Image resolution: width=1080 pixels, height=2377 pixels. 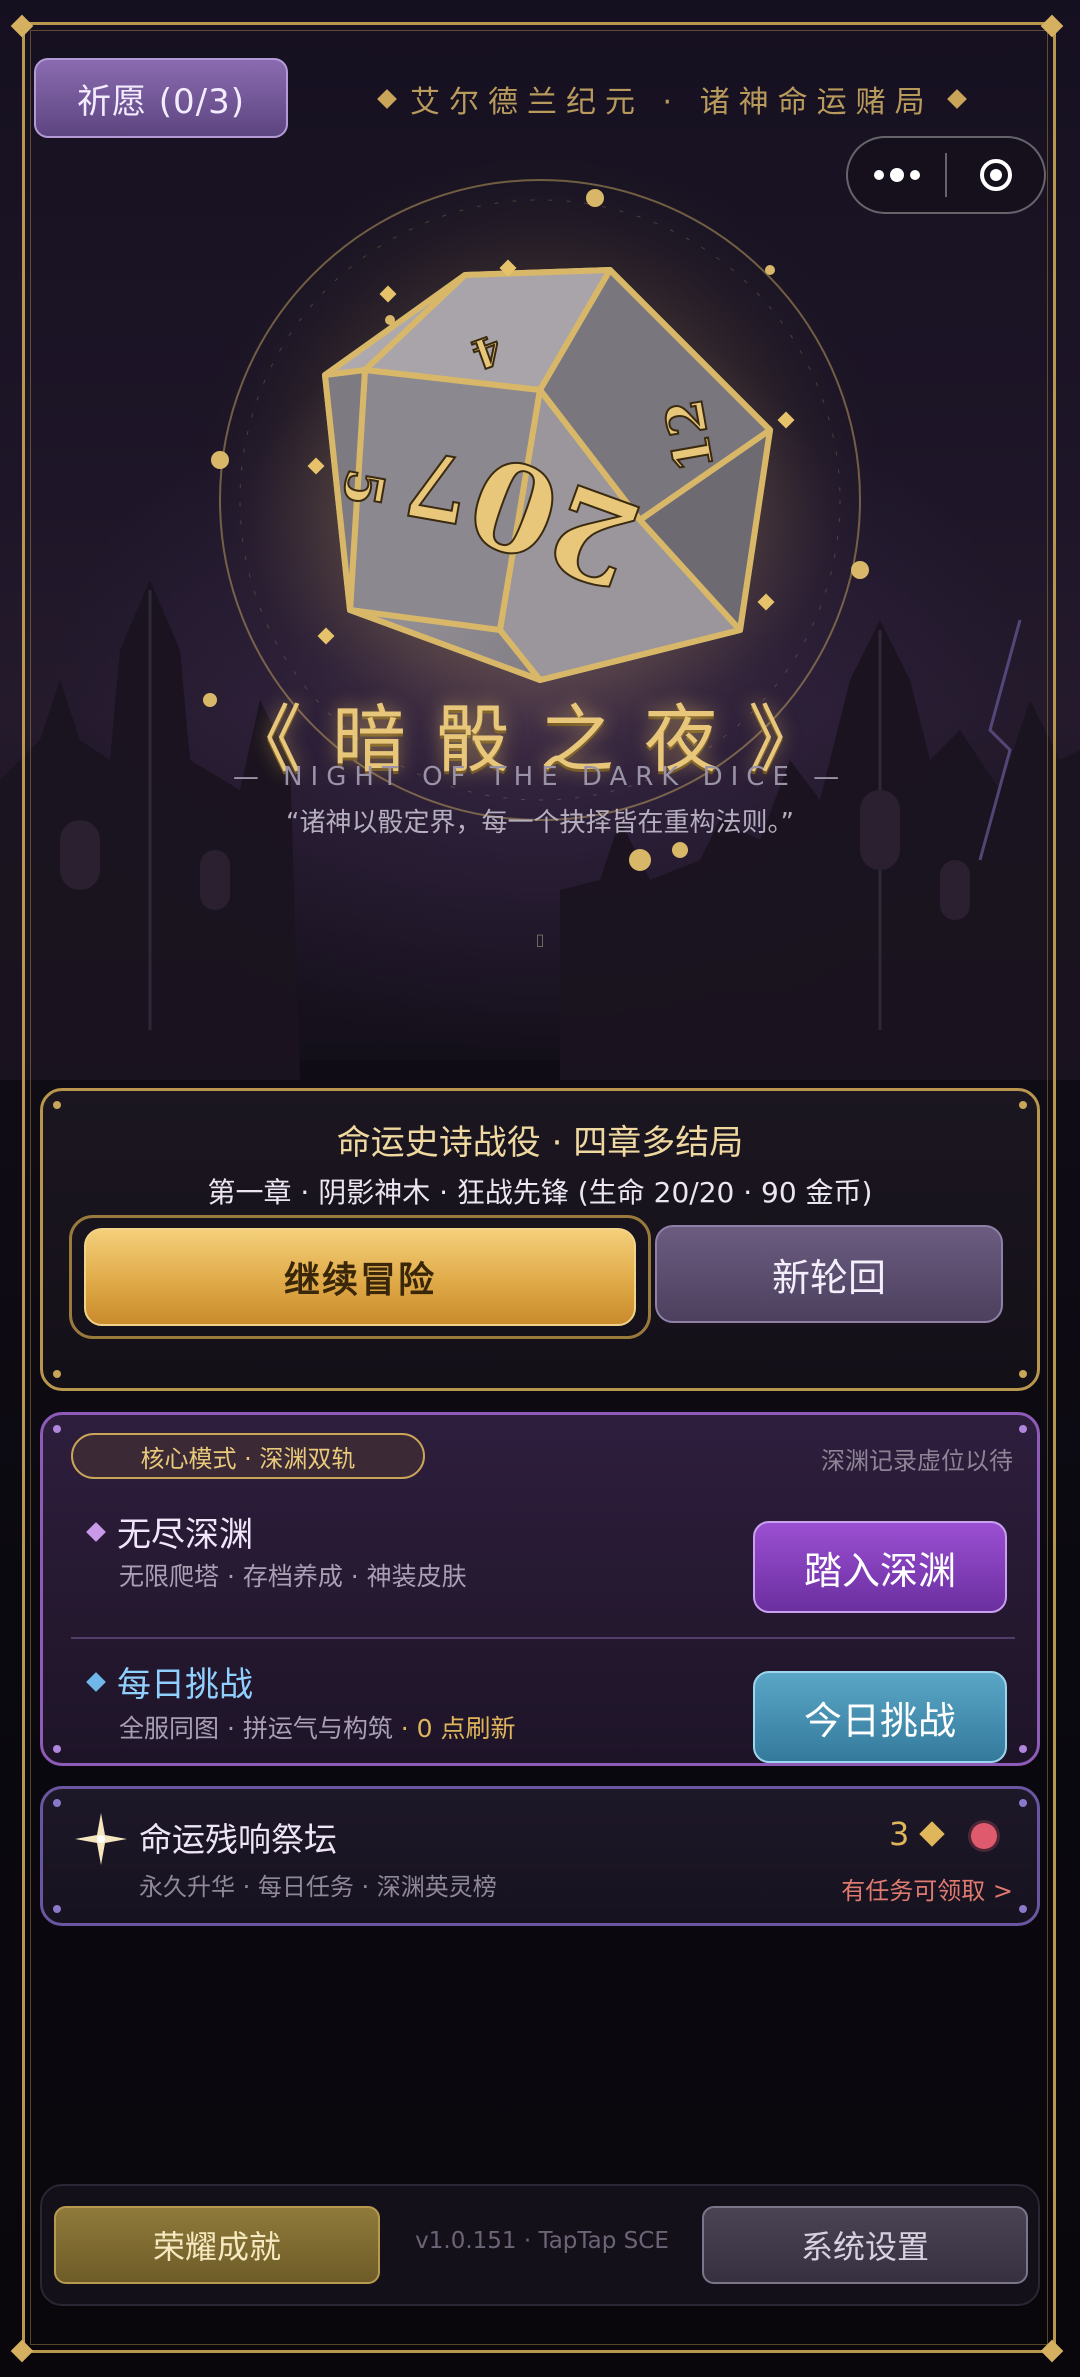 I want to click on daily-challenge-title: 每日挑战, so click(x=169, y=1681).